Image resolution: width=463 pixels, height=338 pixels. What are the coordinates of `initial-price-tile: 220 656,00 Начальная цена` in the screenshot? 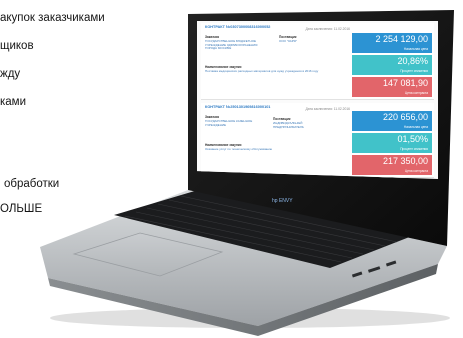 It's located at (392, 121).